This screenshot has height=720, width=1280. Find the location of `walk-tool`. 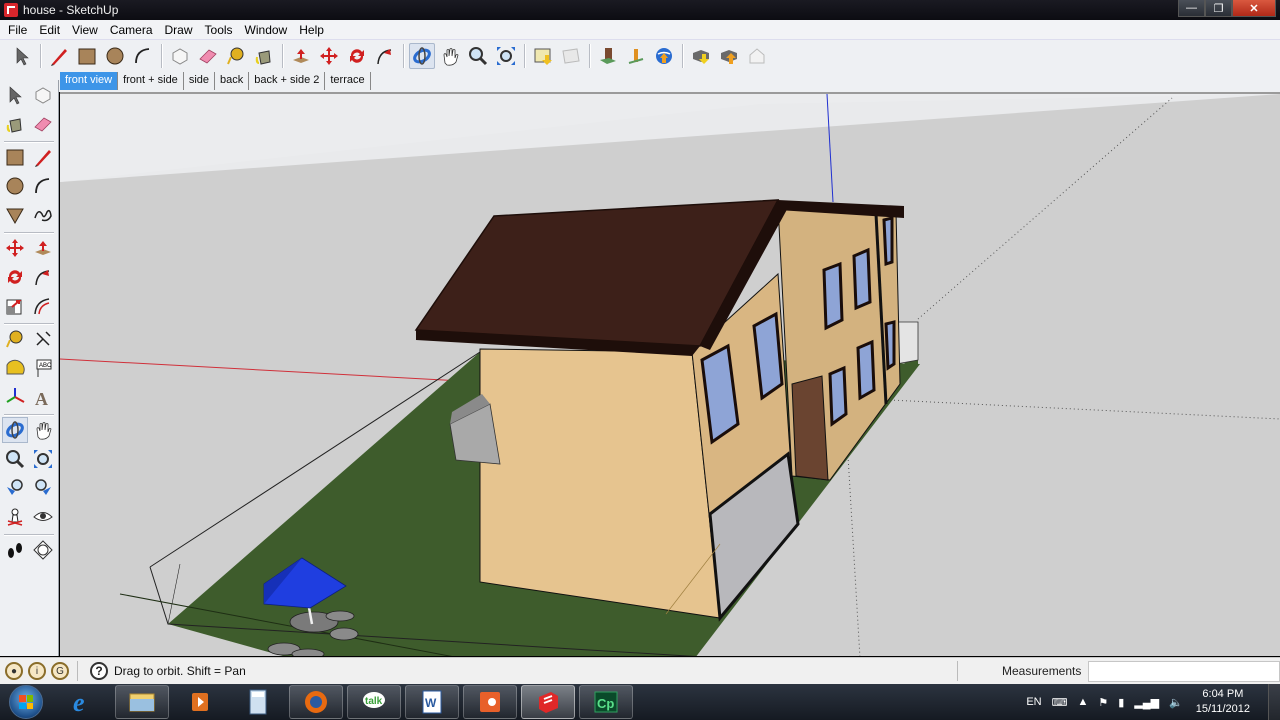

walk-tool is located at coordinates (15, 550).